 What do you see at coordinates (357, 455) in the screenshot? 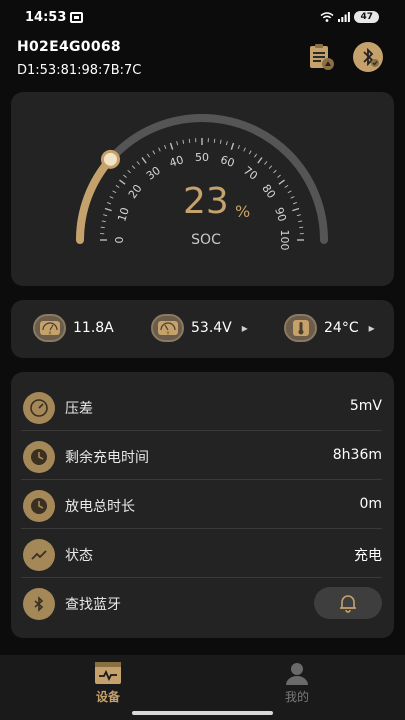
I see `list-item-value: 8h36m` at bounding box center [357, 455].